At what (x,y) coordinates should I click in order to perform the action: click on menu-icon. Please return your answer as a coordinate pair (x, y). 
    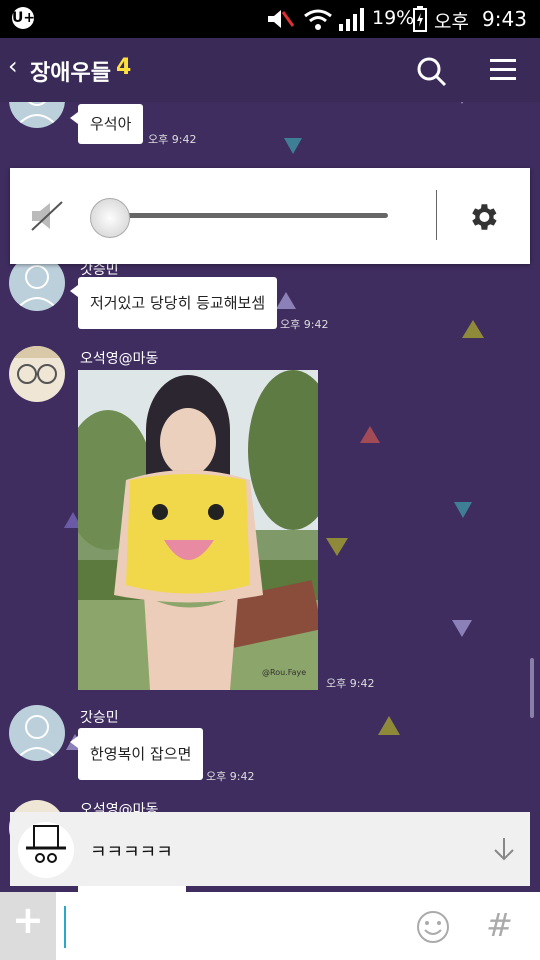
    Looking at the image, I should click on (504, 70).